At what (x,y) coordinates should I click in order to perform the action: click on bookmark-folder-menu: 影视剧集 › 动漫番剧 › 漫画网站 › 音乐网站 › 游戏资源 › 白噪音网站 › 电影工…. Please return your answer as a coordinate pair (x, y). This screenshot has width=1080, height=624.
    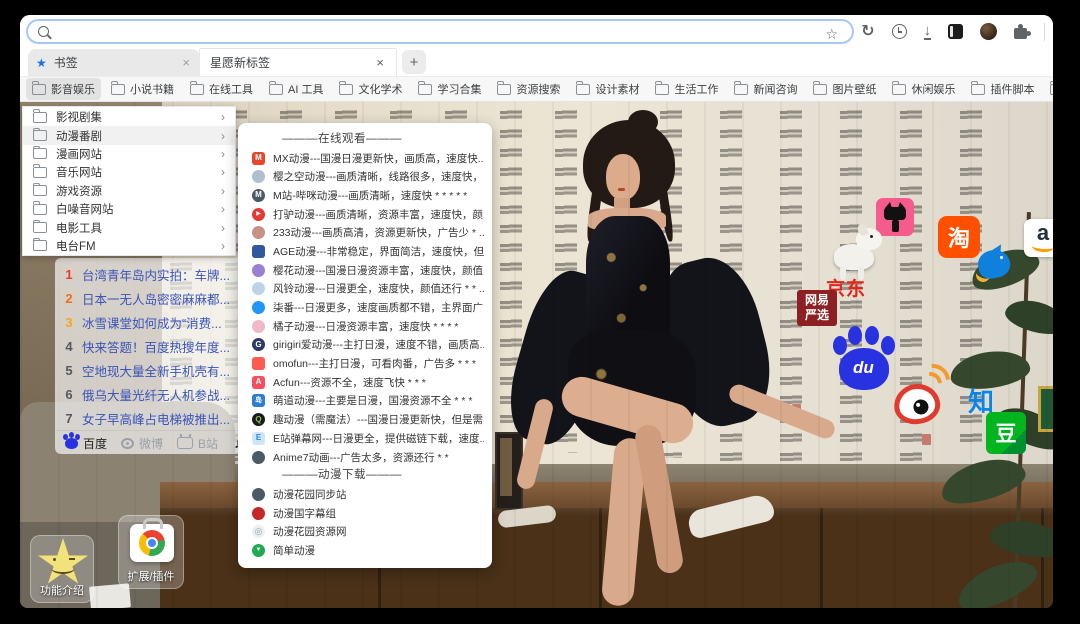
    Looking at the image, I should click on (129, 181).